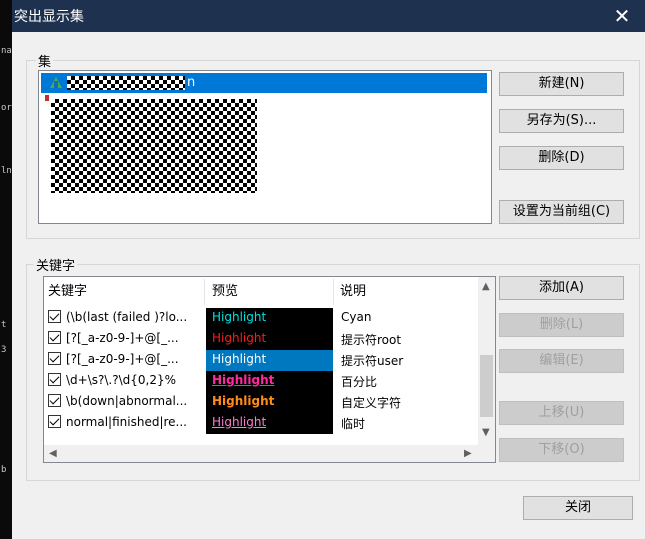  I want to click on move-up-button: 上移(U), so click(561, 413).